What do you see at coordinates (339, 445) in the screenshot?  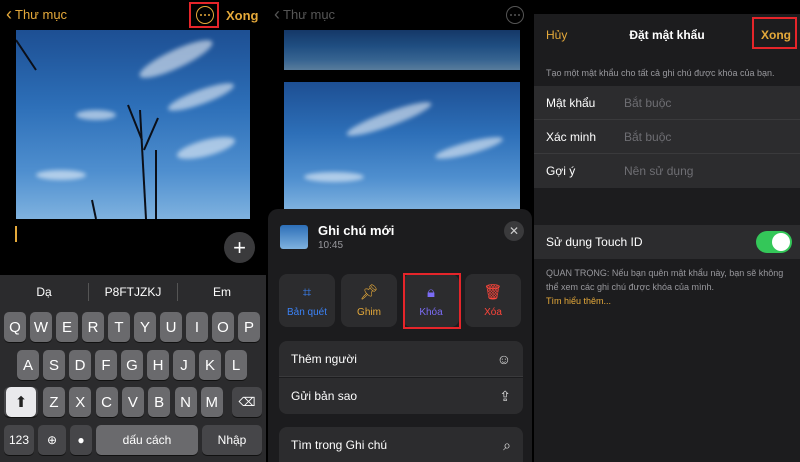 I see `find-in-note-label: Tìm trong Ghi chú` at bounding box center [339, 445].